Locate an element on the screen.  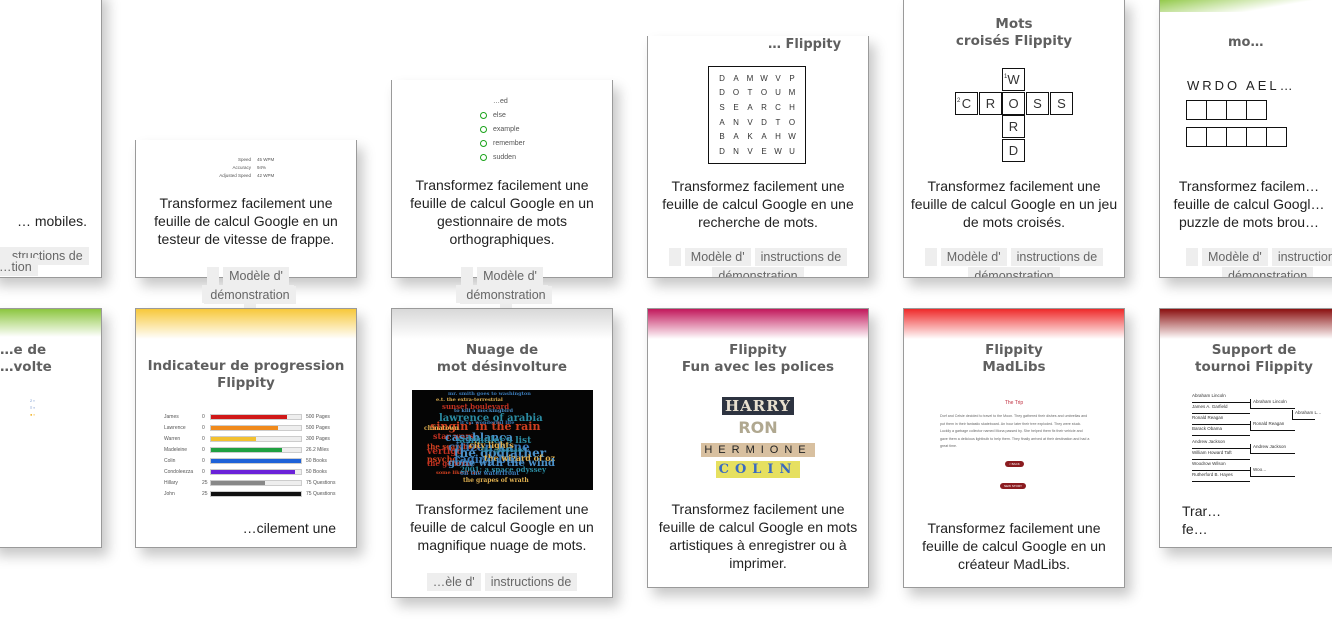
progress-row: Madeleine 0 26.2 Miles is located at coordinates (249, 449).